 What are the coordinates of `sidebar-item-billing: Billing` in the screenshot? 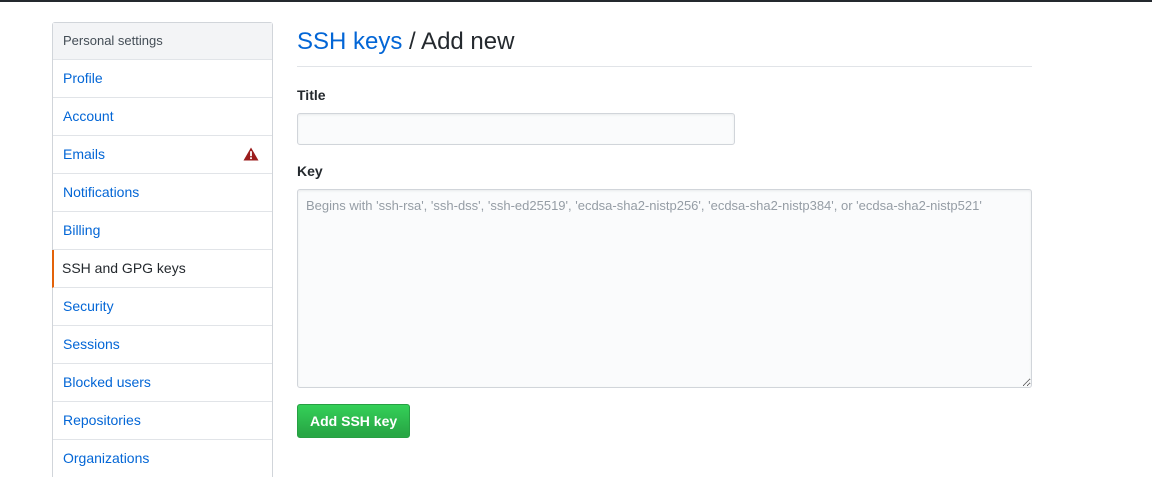 It's located at (162, 231).